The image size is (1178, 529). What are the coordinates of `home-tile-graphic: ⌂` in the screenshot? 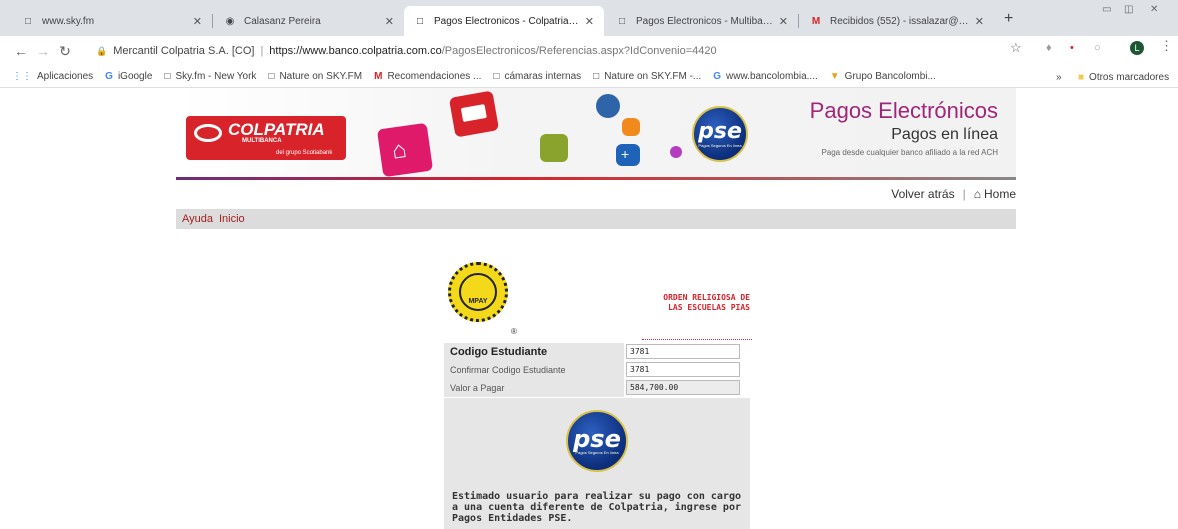 It's located at (405, 150).